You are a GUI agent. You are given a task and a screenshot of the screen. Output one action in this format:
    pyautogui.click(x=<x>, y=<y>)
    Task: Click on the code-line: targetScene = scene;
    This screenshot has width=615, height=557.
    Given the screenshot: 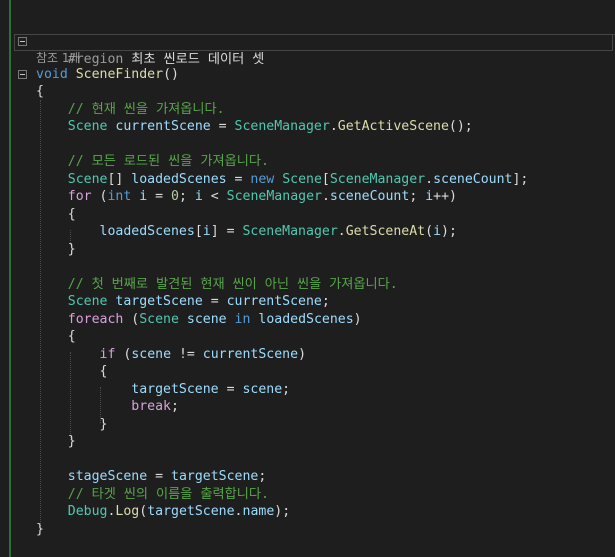 What is the action you would take?
    pyautogui.click(x=163, y=390)
    